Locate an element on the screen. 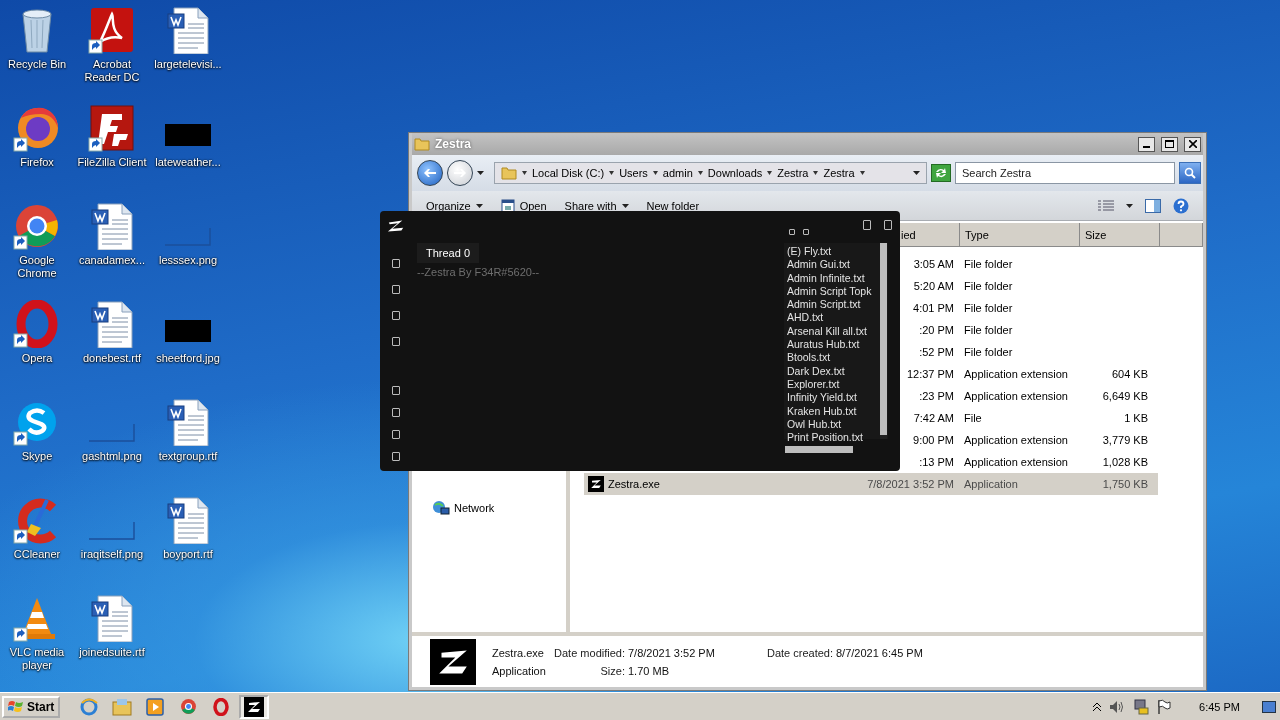  icon-label: Acrobat Reader DC is located at coordinates (112, 71).